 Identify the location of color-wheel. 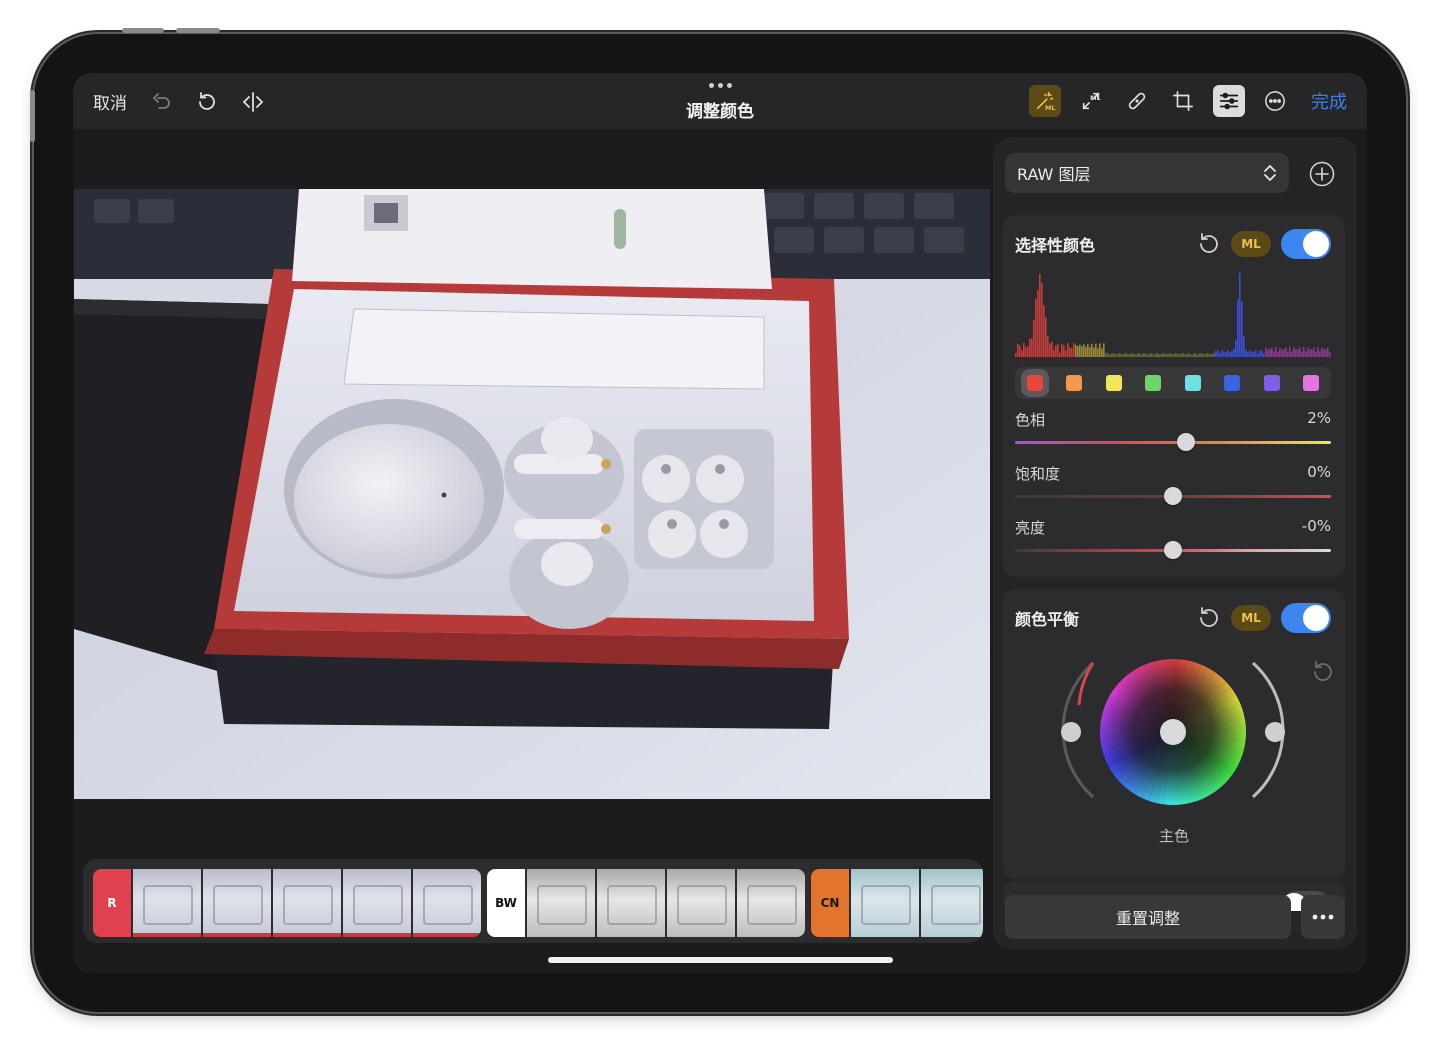
(1173, 730).